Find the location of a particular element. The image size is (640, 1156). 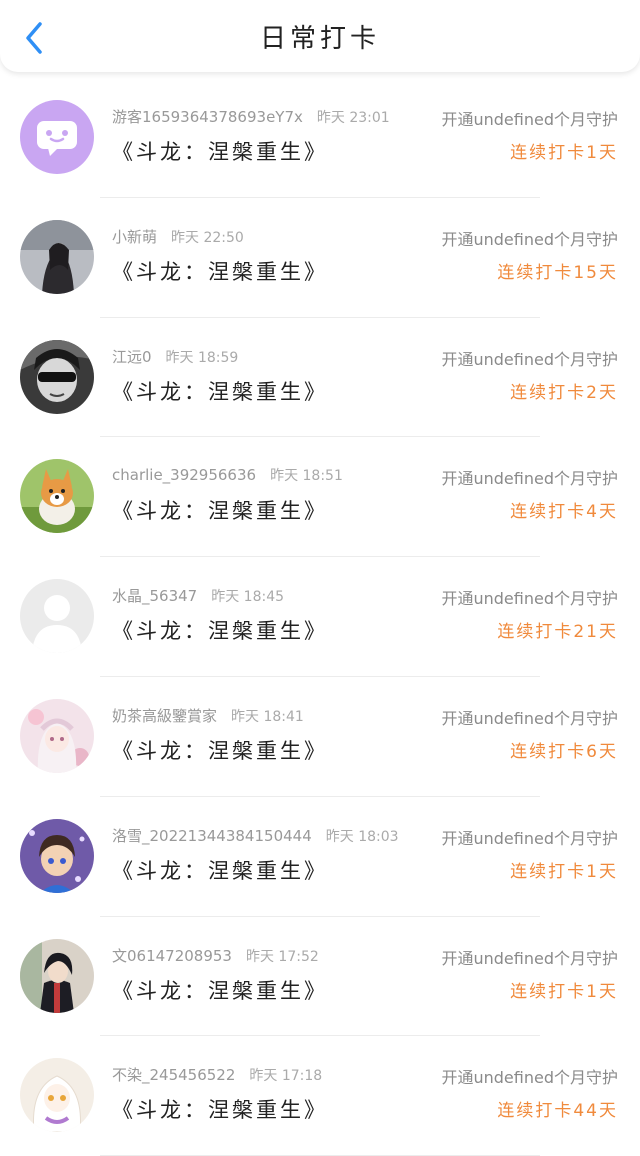

checkin-time: 昨天 18:51 is located at coordinates (306, 476).